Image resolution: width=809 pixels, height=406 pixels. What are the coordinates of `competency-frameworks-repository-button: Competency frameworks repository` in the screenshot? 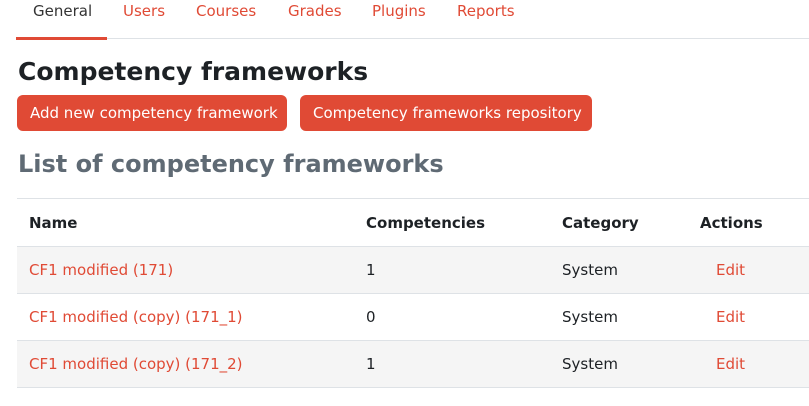 It's located at (446, 113).